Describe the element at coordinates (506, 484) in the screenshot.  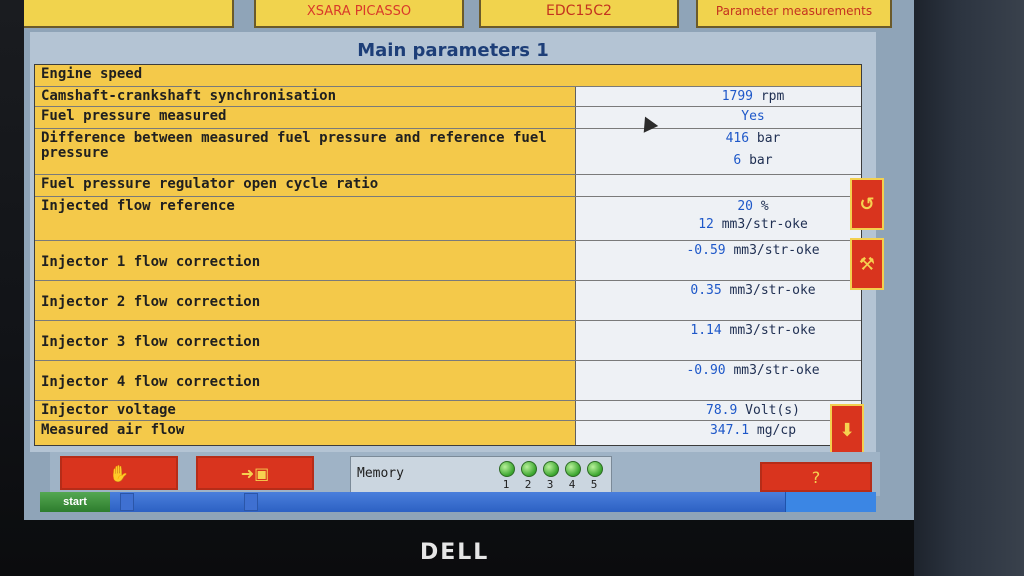
I see `memory-slot-label: 1` at that location.